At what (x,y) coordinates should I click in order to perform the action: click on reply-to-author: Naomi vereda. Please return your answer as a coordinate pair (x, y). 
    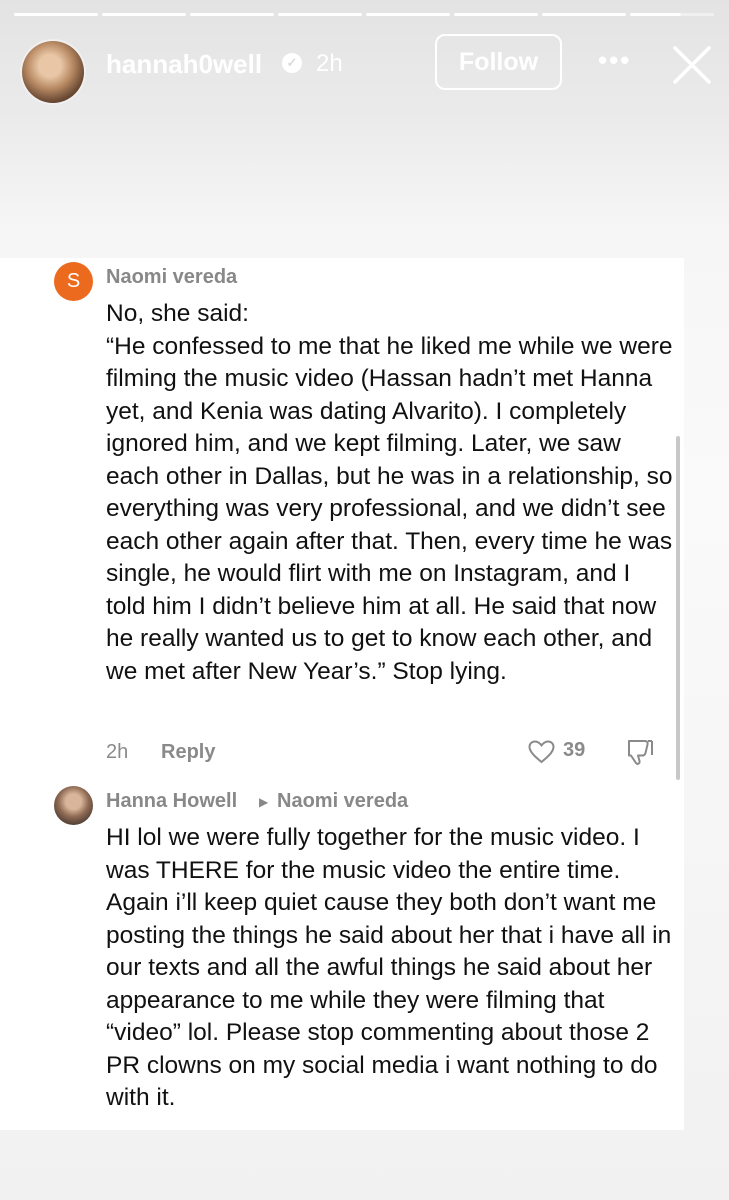
    Looking at the image, I should click on (342, 801).